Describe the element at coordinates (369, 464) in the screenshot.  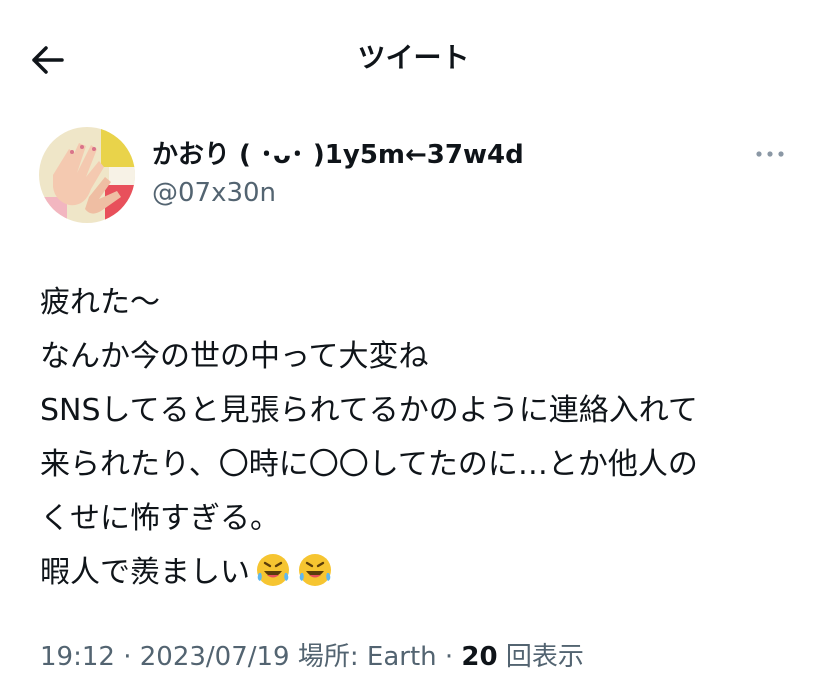
I see `tweet-line: 来られたり、〇時に〇〇してたのに…とか他人の` at that location.